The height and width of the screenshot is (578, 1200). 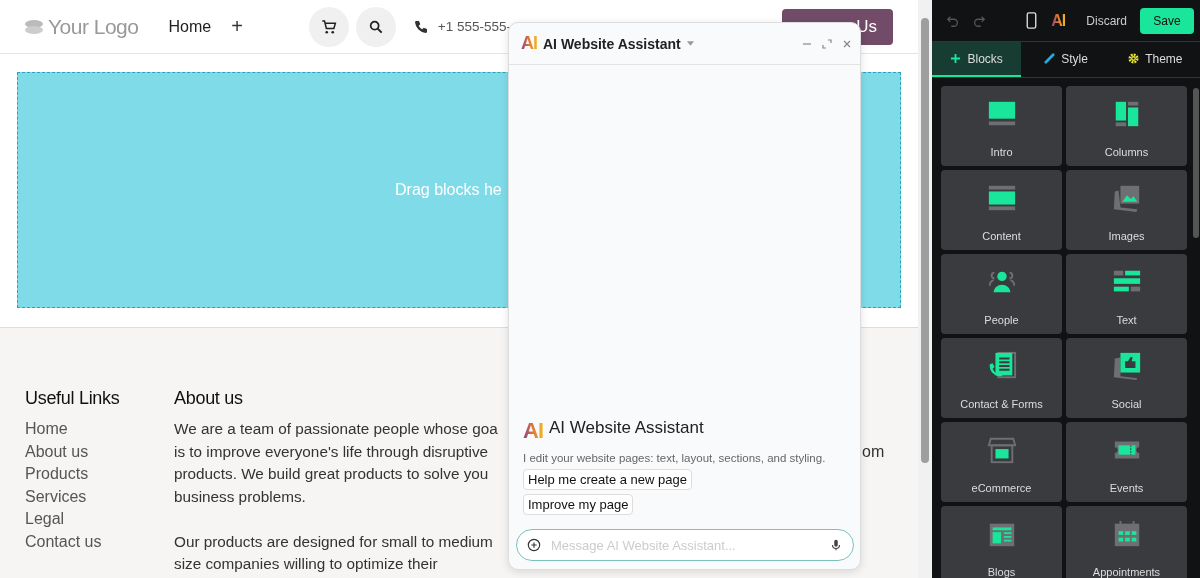 I want to click on block-tile: eCommerce, so click(x=1001, y=462).